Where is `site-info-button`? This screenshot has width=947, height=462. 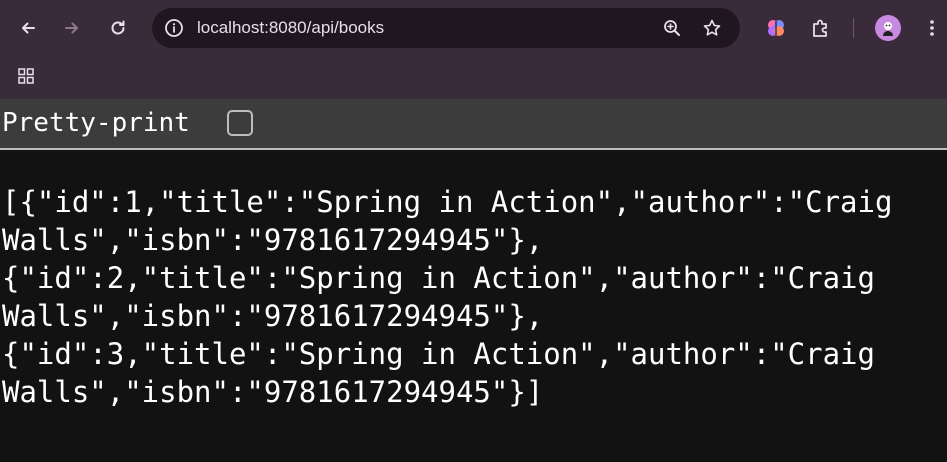
site-info-button is located at coordinates (174, 28).